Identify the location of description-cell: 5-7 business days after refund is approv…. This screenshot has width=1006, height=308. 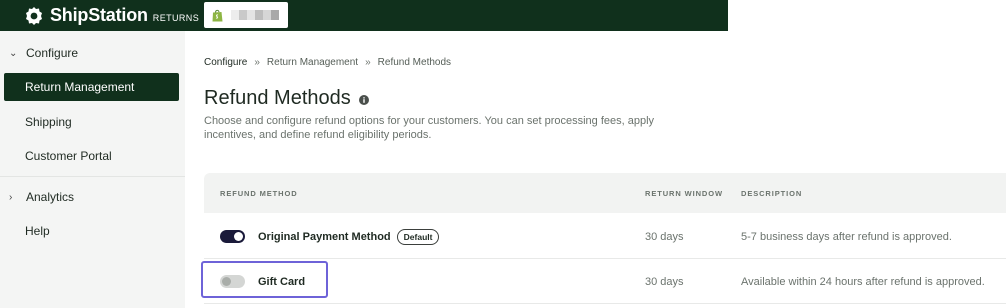
(846, 236).